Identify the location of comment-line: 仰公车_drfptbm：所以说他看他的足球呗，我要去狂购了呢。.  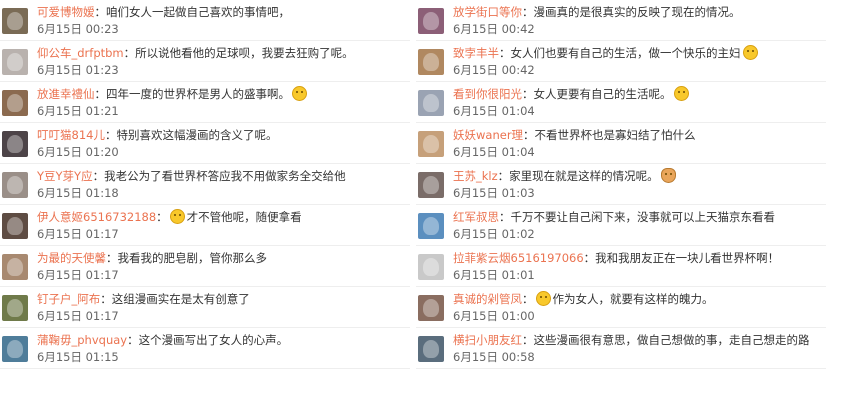
(195, 53).